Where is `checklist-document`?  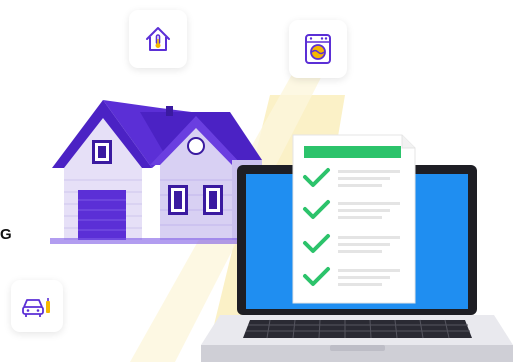
checklist-document is located at coordinates (354, 219).